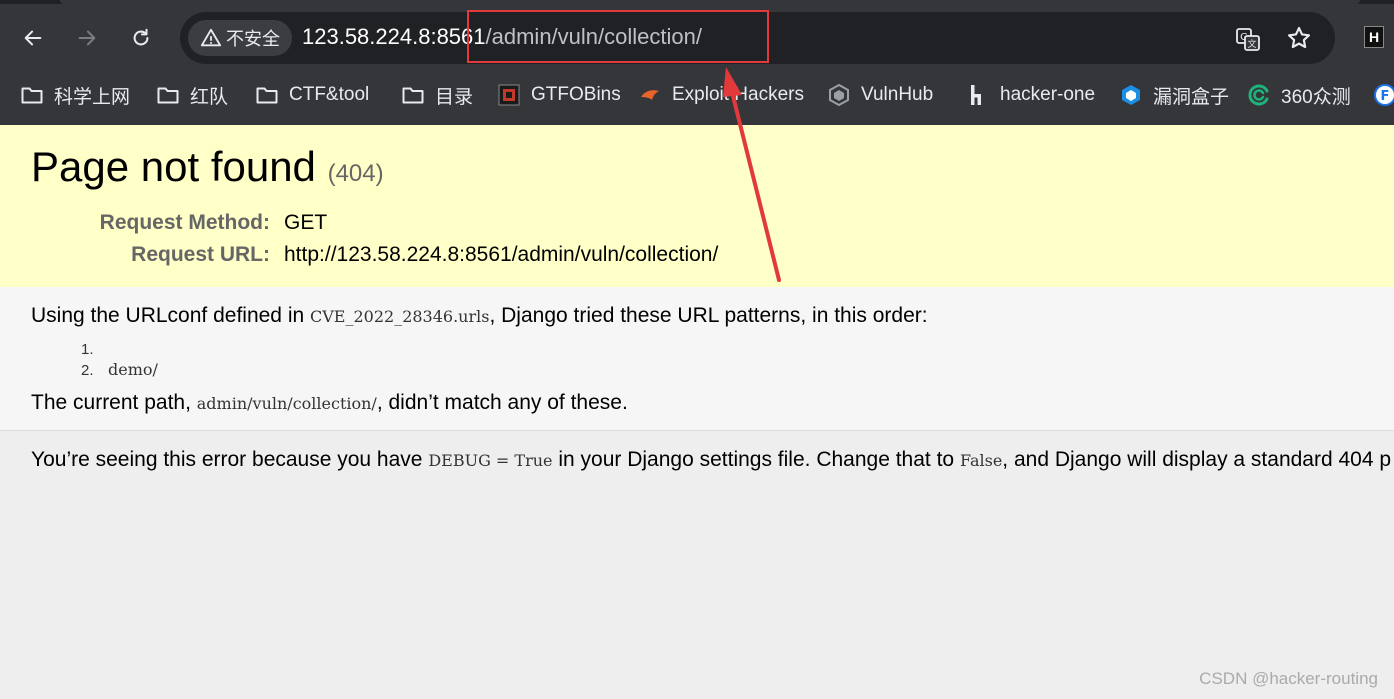  I want to click on forward-button, so click(87, 38).